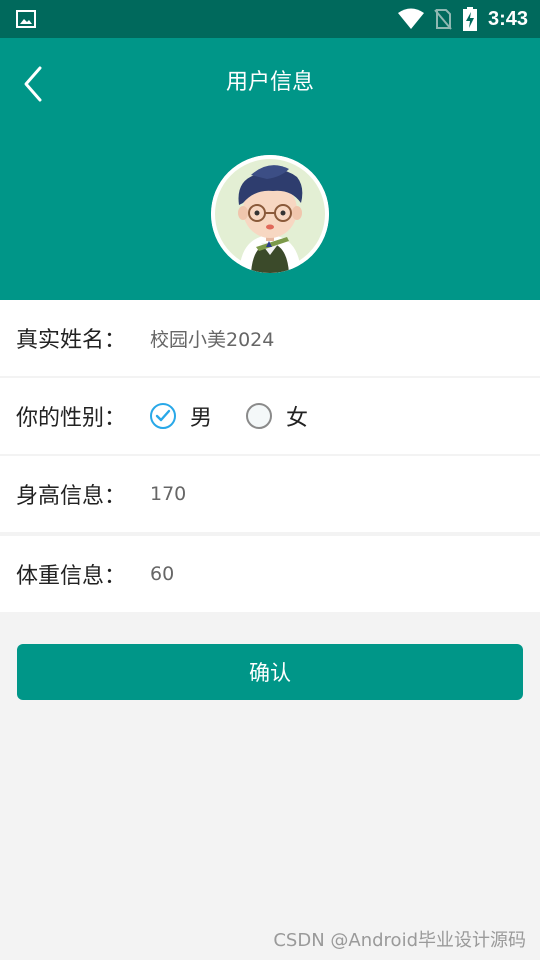 This screenshot has height=960, width=540. What do you see at coordinates (270, 672) in the screenshot?
I see `confirm-button: 确认` at bounding box center [270, 672].